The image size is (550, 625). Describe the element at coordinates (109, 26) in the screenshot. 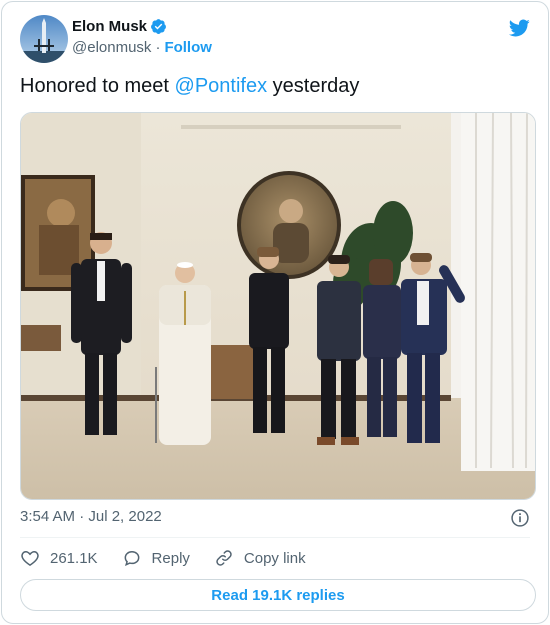

I see `author-name: Elon Musk` at that location.